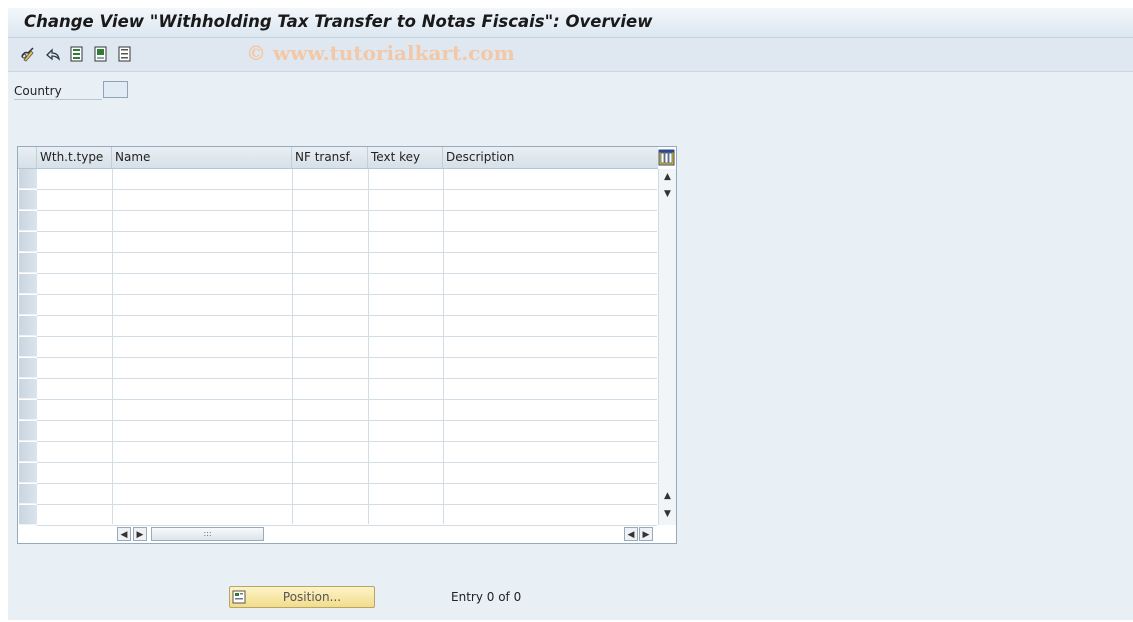 Image resolution: width=1133 pixels, height=622 pixels. I want to click on display-change-icon, so click(27, 54).